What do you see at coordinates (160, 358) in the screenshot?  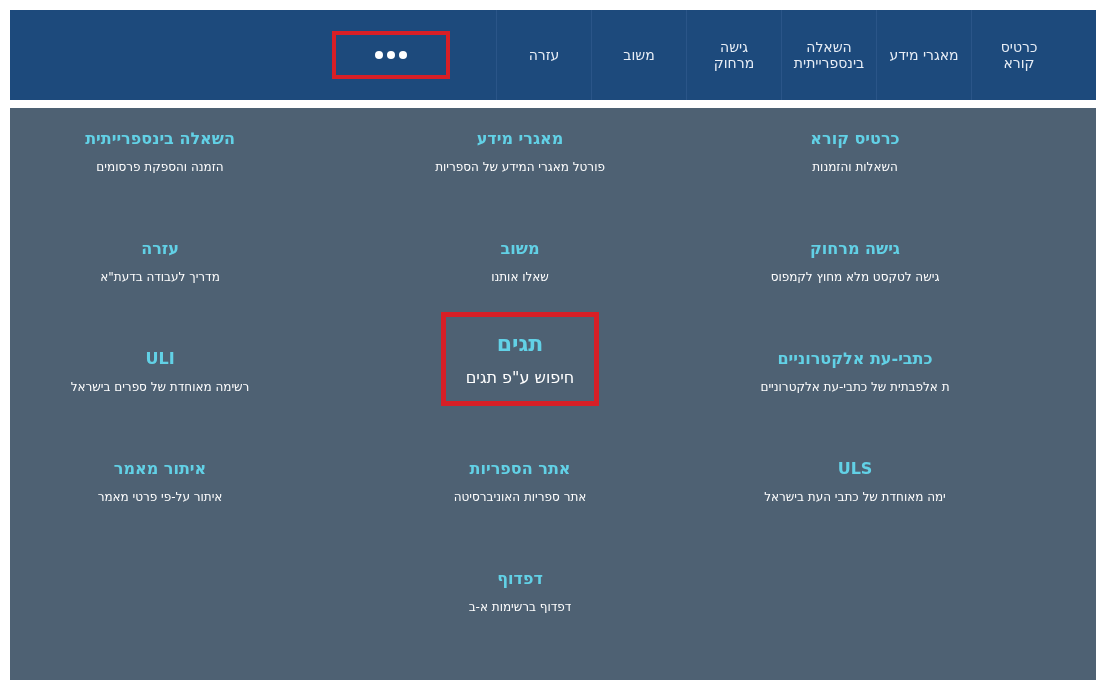 I see `menu-entry-title: ULI` at bounding box center [160, 358].